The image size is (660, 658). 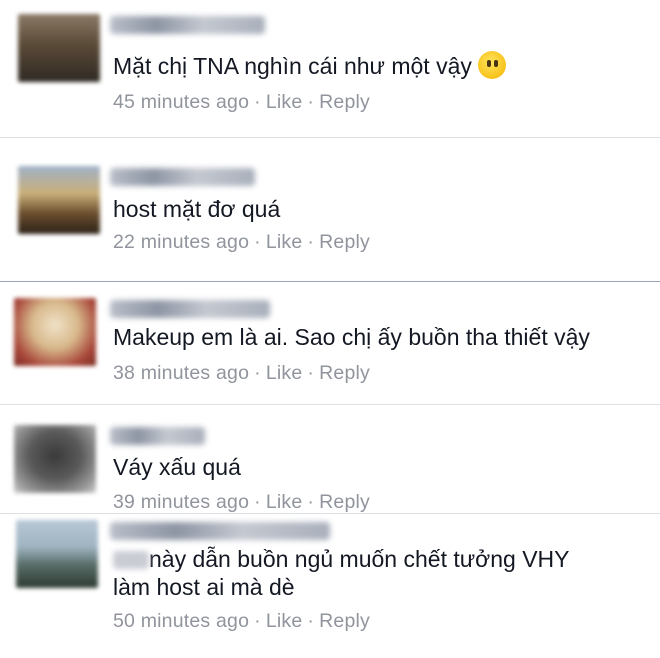 I want to click on comment-timestamp: 50 minutes ago, so click(x=181, y=621).